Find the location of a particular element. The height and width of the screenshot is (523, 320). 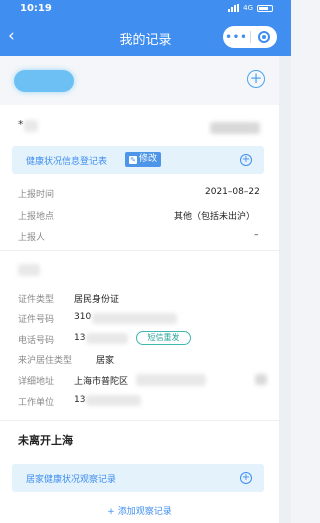

edit-button: ✎ 修改 is located at coordinates (143, 159).